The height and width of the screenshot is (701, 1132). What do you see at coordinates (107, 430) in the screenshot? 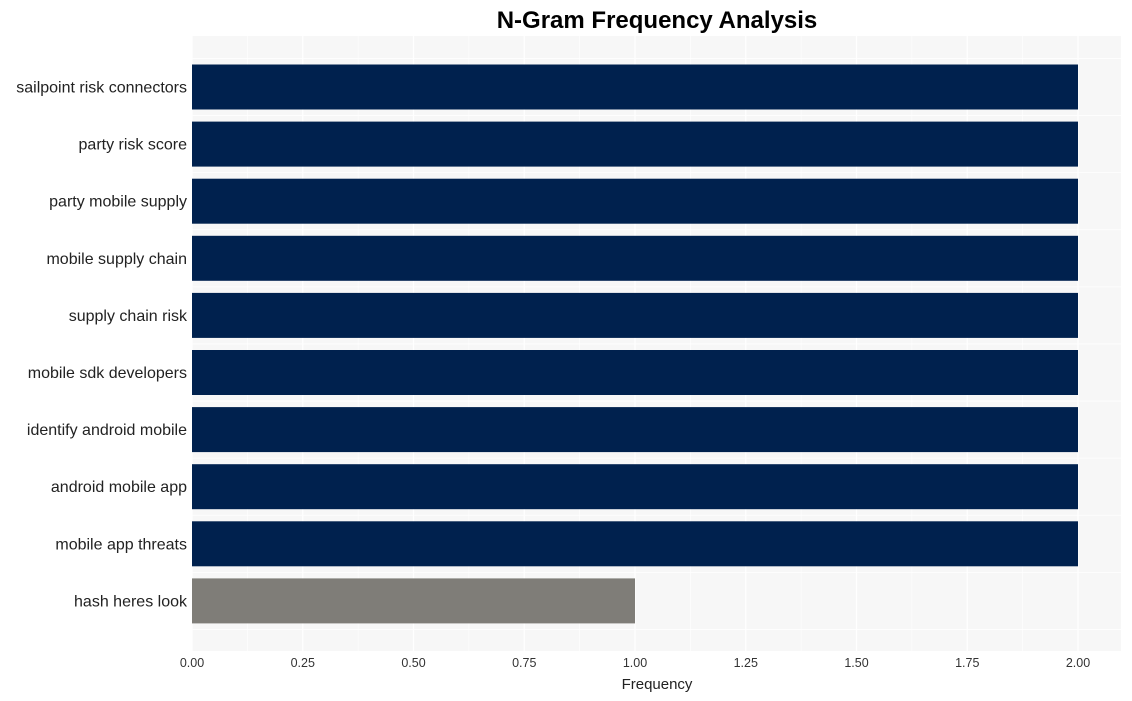
I see `y-tick-label: identify android mobile` at bounding box center [107, 430].